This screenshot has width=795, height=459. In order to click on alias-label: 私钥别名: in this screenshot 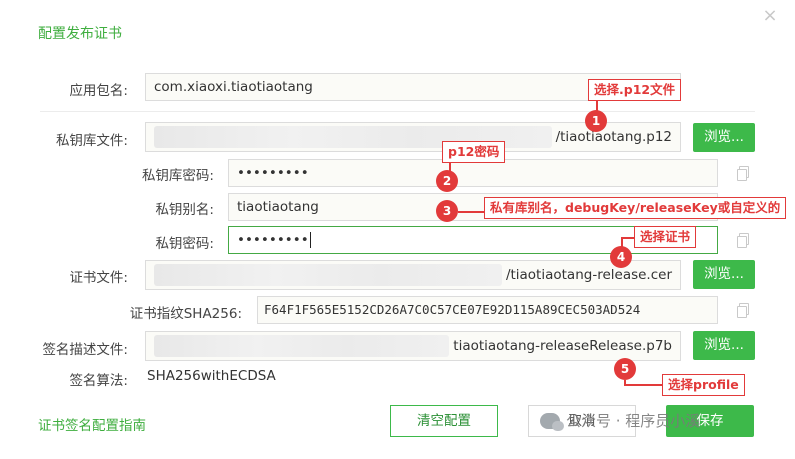, I will do `click(184, 210)`.